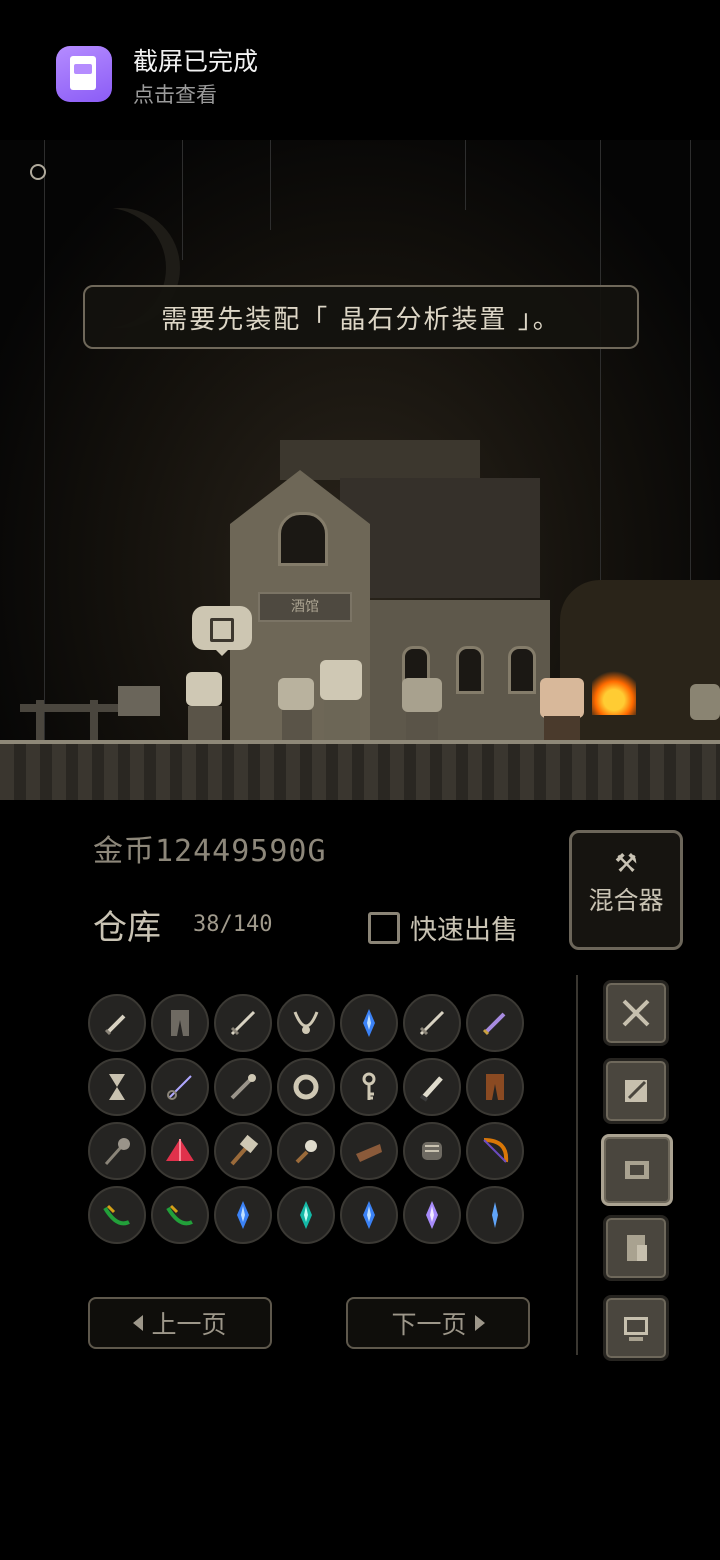 The width and height of the screenshot is (720, 1560). I want to click on key-icon, so click(369, 1086).